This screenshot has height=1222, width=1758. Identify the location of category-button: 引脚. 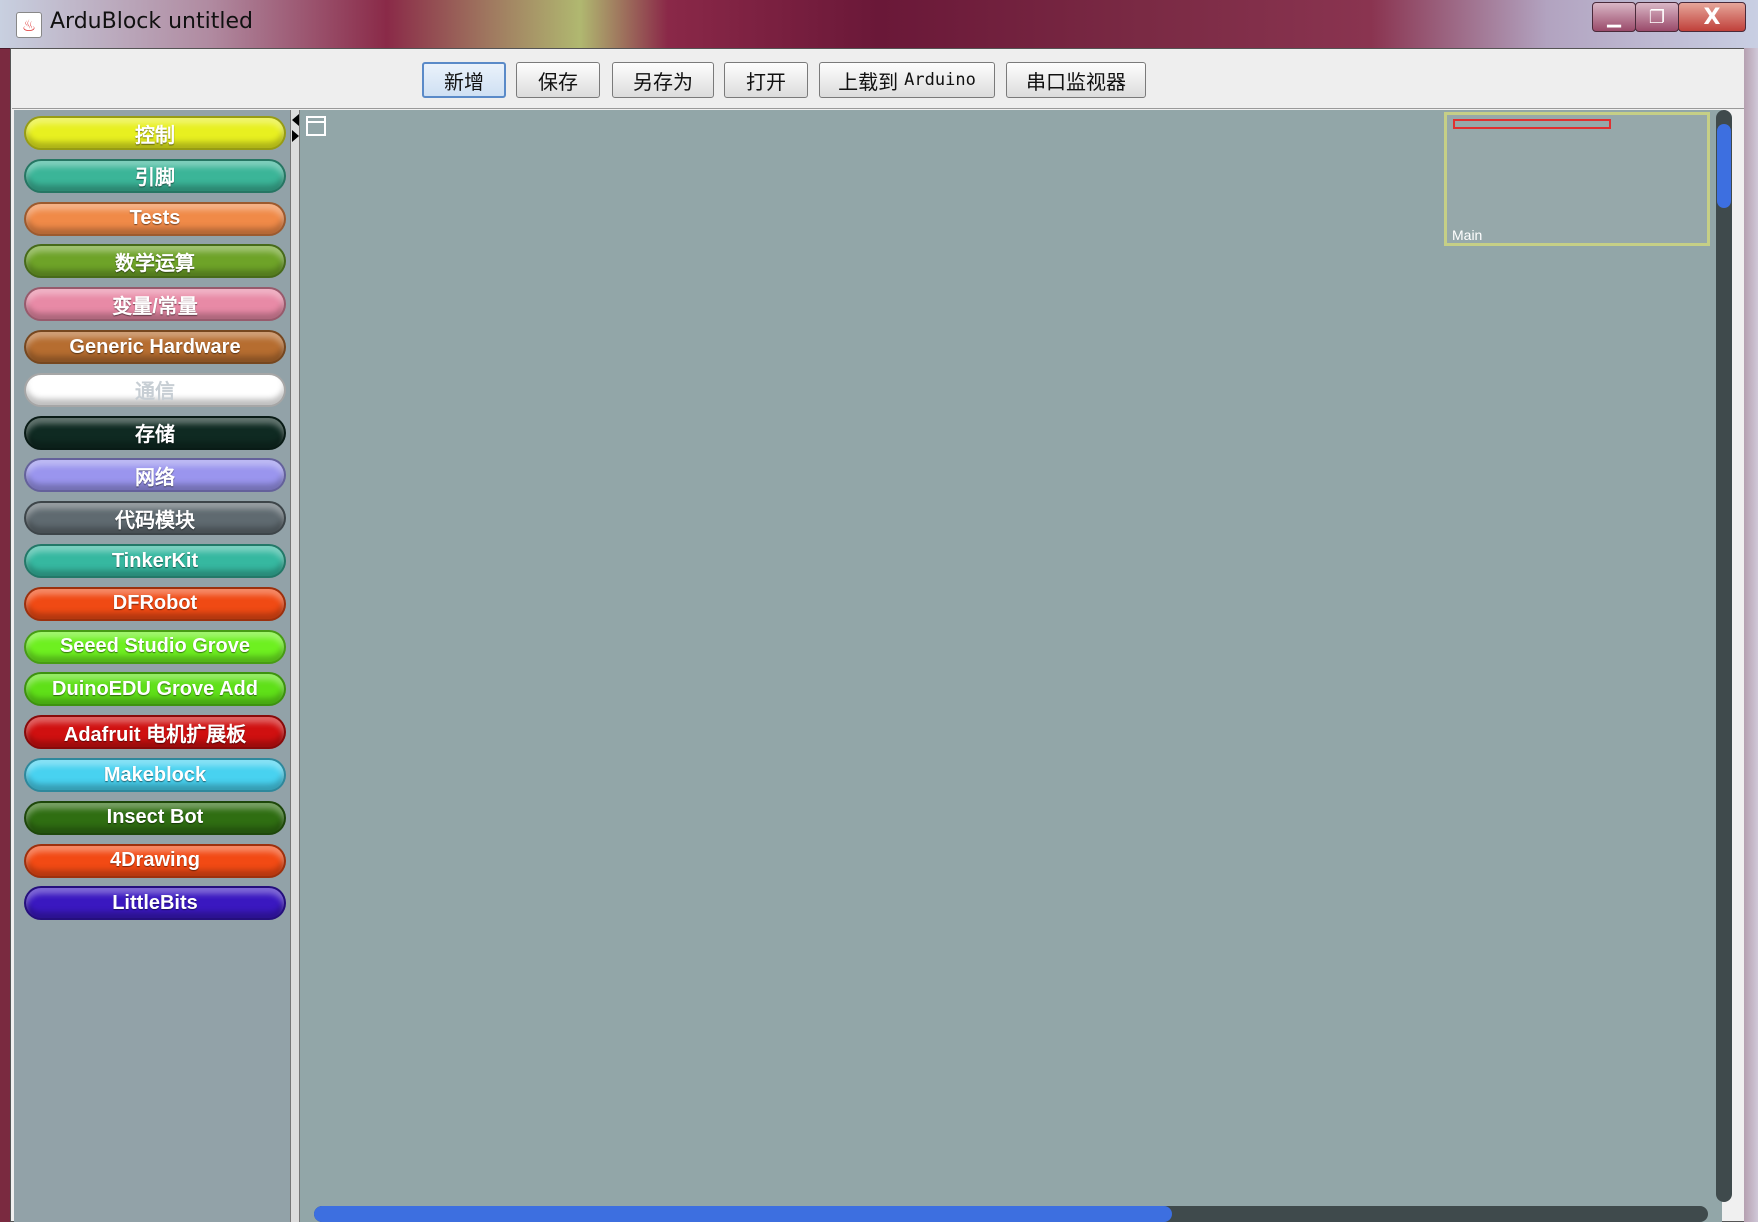
(155, 175).